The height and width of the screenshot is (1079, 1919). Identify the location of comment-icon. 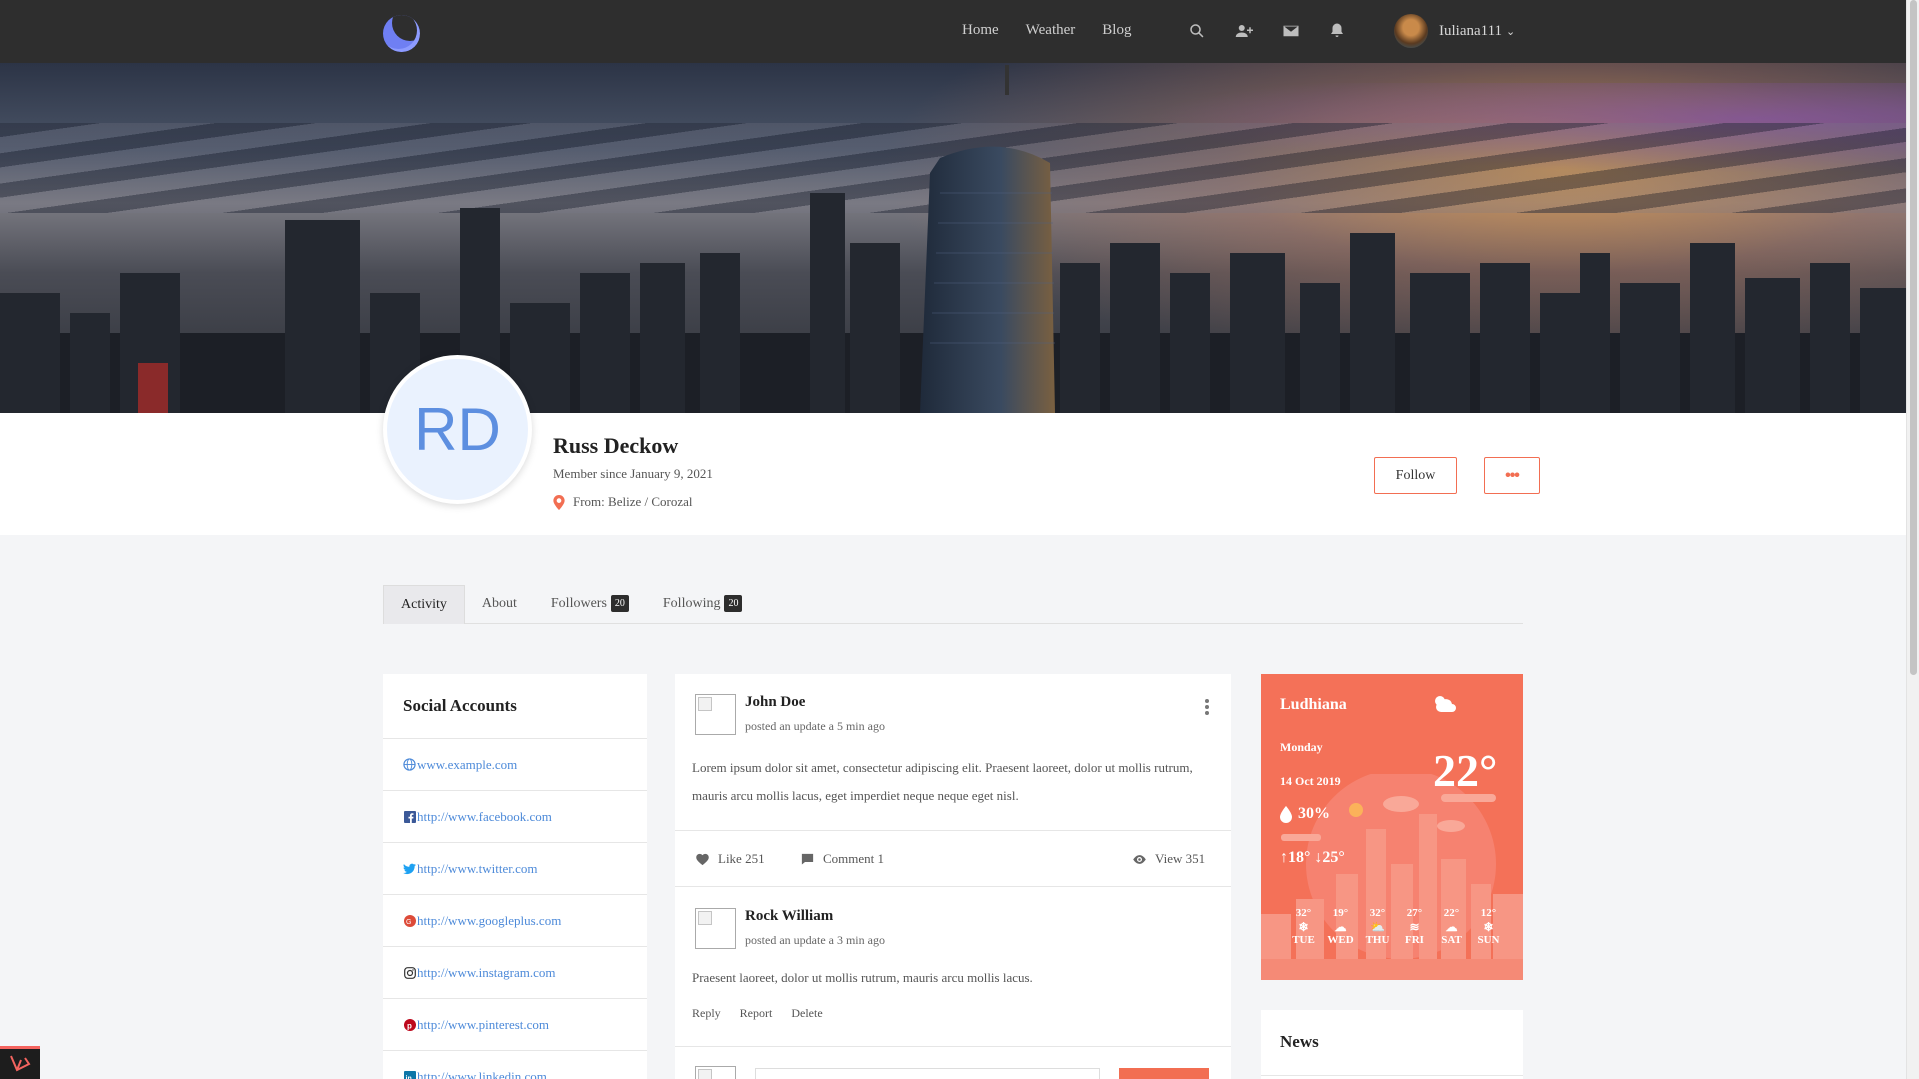
(807, 858).